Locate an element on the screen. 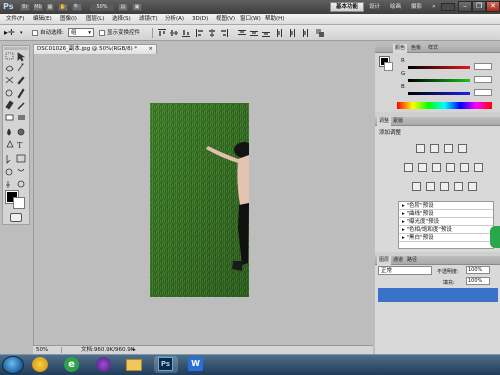 This screenshot has height=375, width=500. screen-mode-icon: ▣ is located at coordinates (137, 7).